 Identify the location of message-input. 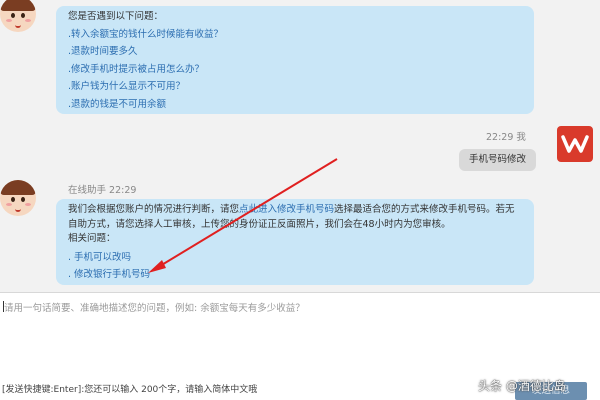
(297, 306).